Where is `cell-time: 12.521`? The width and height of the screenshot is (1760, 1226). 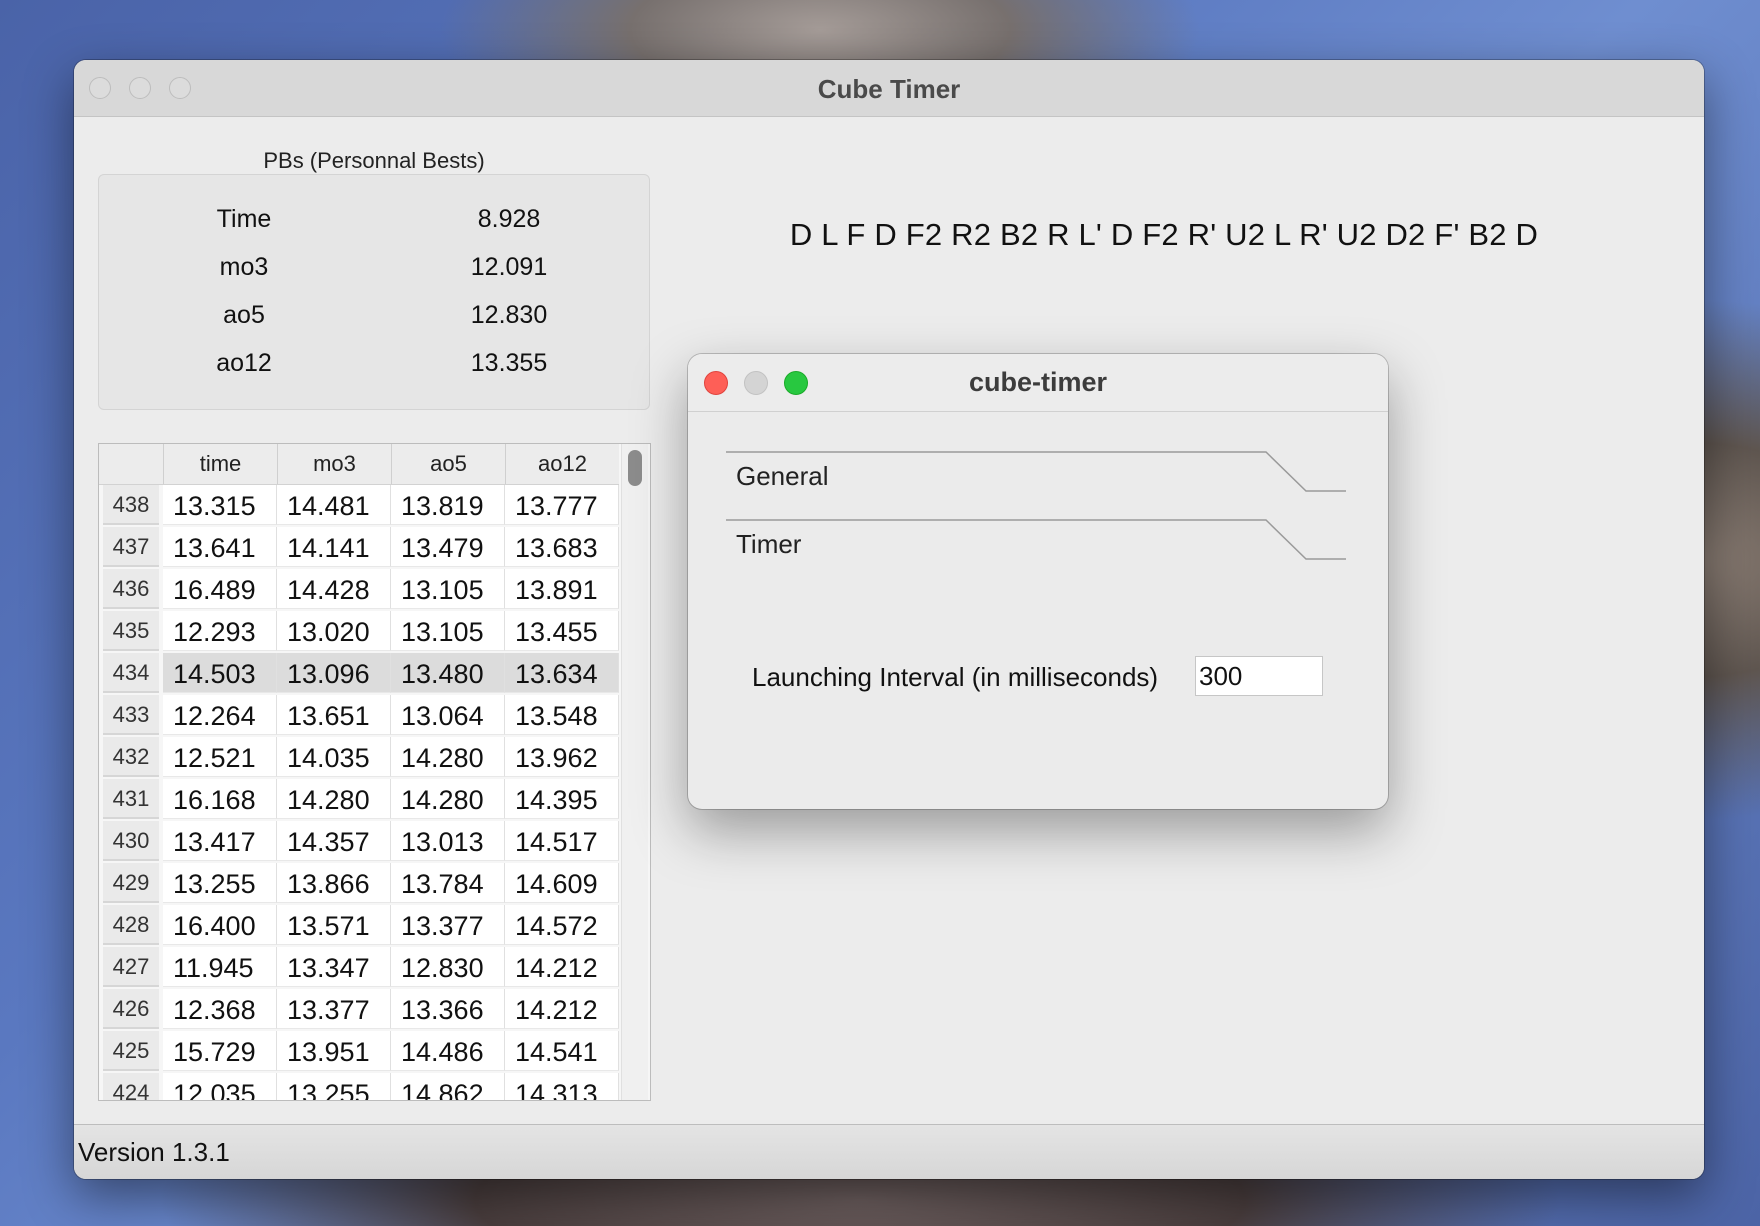
cell-time: 12.521 is located at coordinates (220, 757).